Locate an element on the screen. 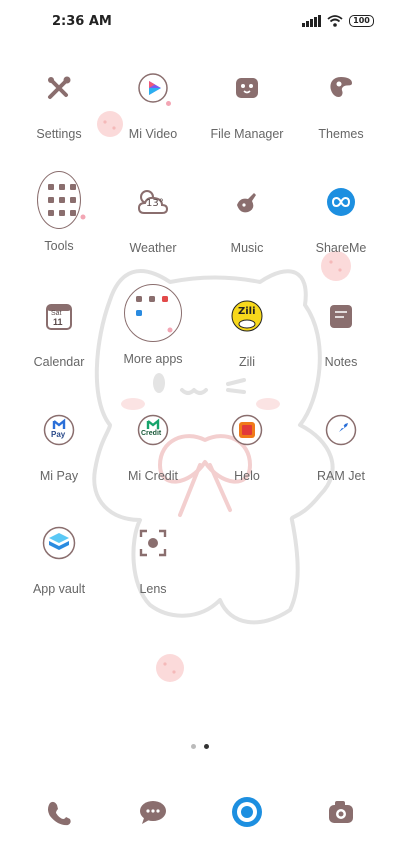 Image resolution: width=400 pixels, height=866 pixels. app-label: File Manager is located at coordinates (247, 134).